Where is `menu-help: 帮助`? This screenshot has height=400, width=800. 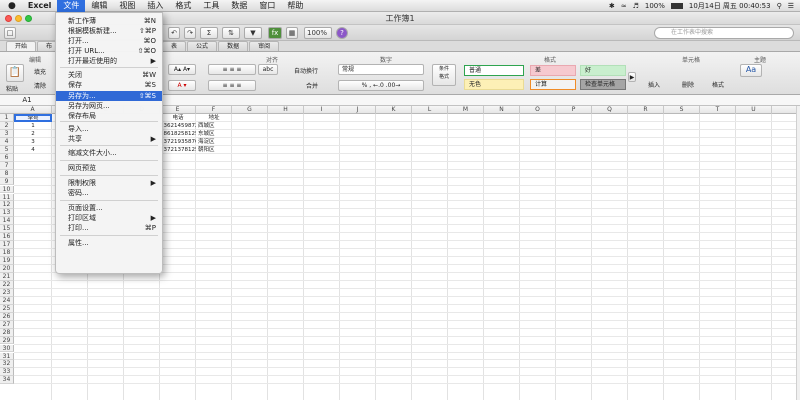 menu-help: 帮助 is located at coordinates (295, 6).